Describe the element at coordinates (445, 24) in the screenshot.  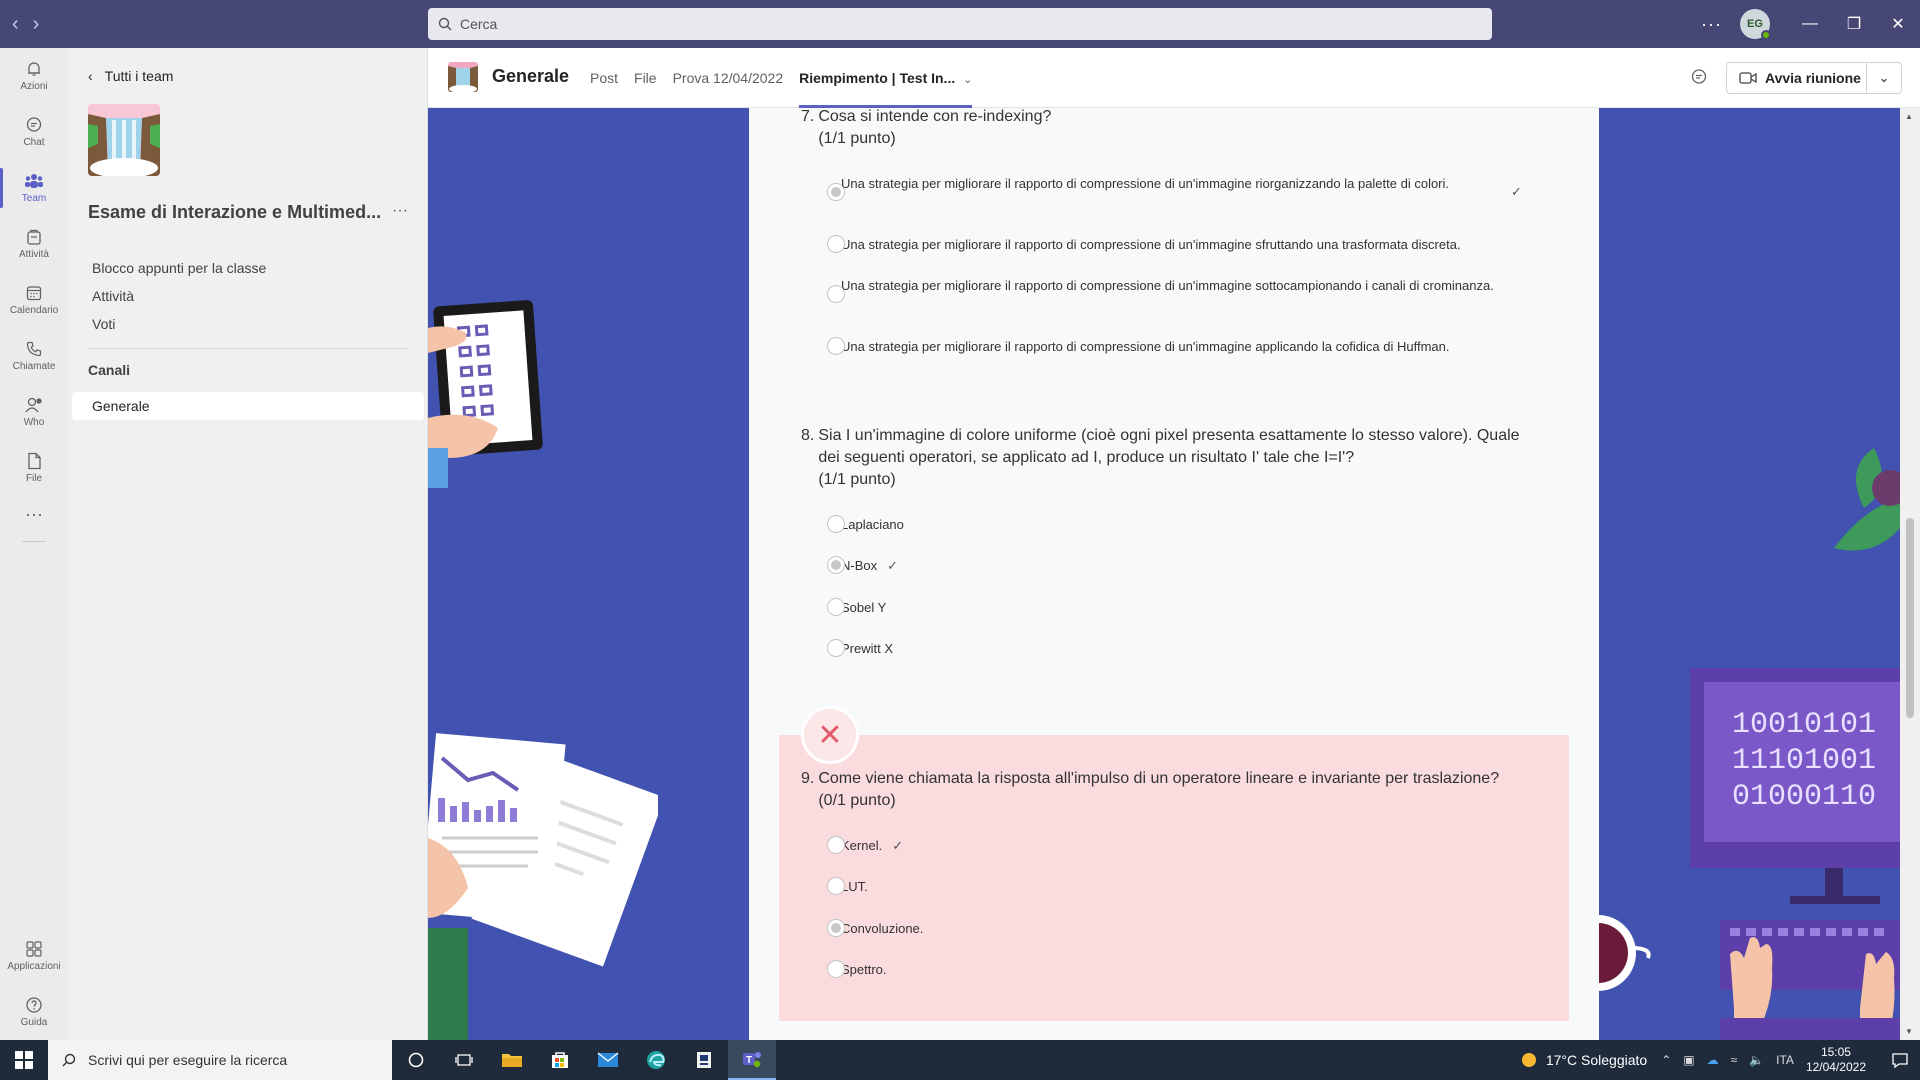
I see `search-icon` at that location.